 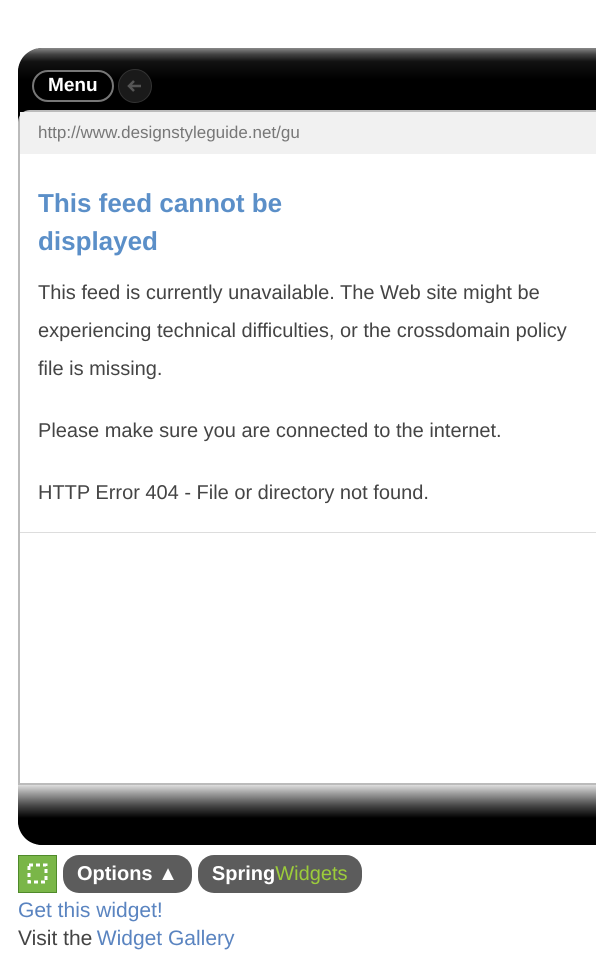 What do you see at coordinates (55, 938) in the screenshot?
I see `visit-label: Visit the` at bounding box center [55, 938].